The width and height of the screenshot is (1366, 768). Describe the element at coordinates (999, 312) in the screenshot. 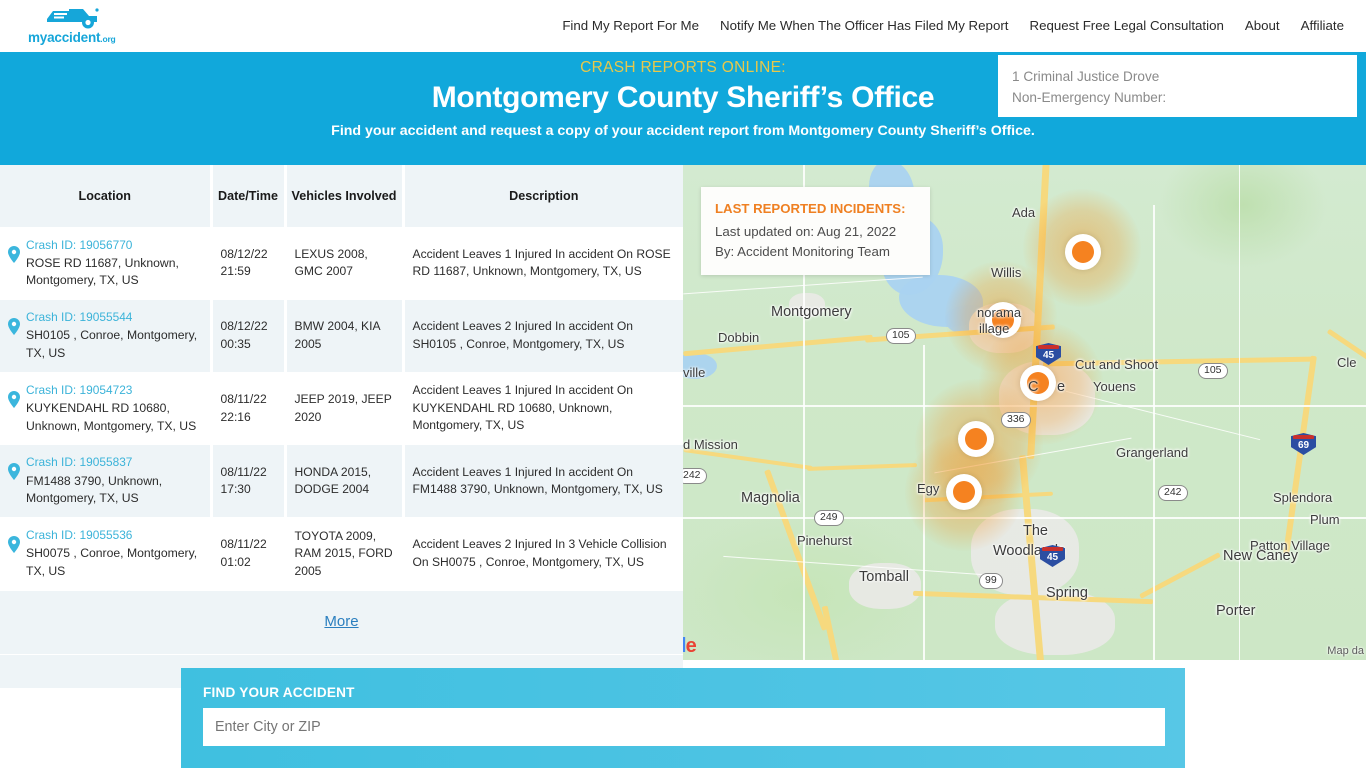

I see `map-label-panorama: norama` at that location.